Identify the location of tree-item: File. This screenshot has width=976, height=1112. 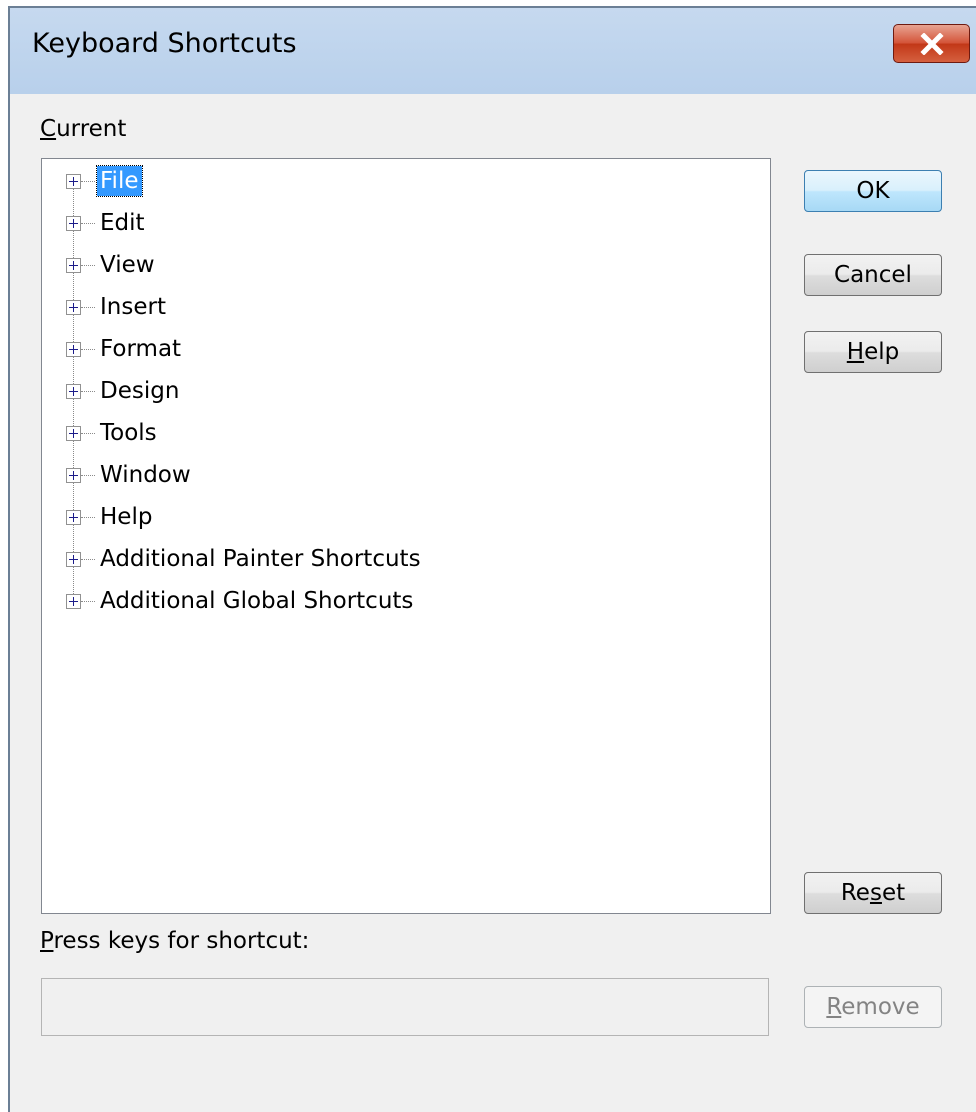
(406, 181).